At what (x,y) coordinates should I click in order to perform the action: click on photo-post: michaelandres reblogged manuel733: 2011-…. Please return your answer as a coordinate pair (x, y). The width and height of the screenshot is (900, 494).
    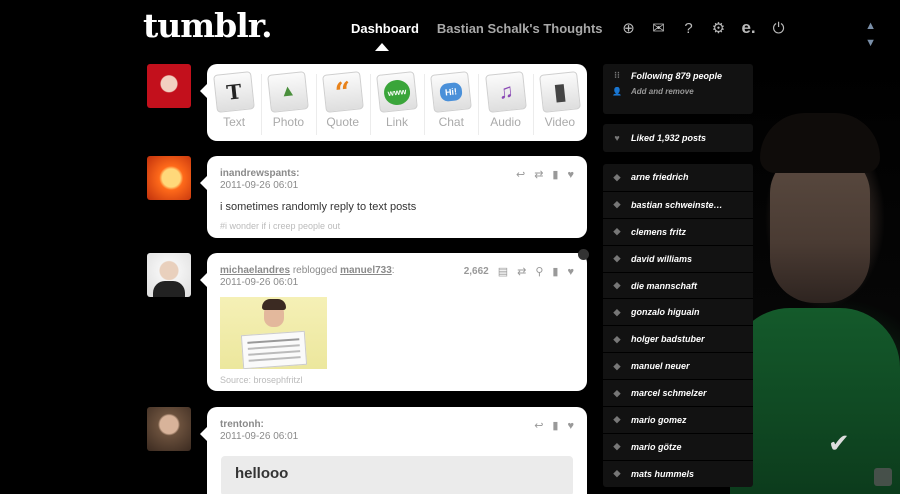
    Looking at the image, I should click on (394, 320).